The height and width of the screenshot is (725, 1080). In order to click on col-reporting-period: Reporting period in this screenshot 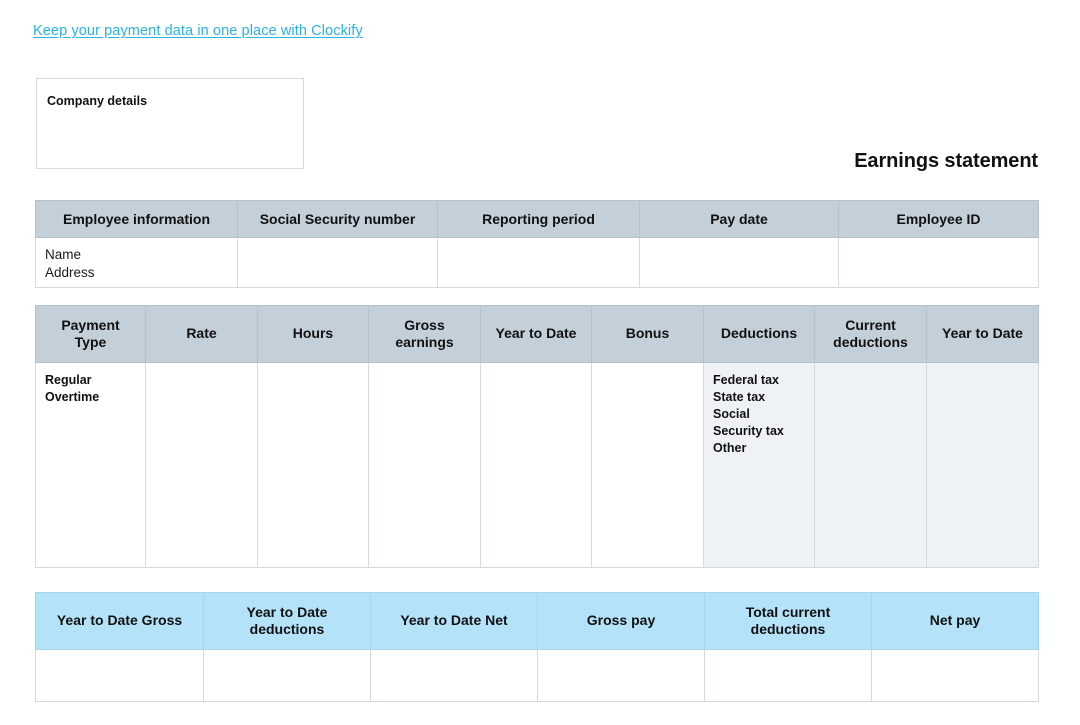, I will do `click(538, 219)`.